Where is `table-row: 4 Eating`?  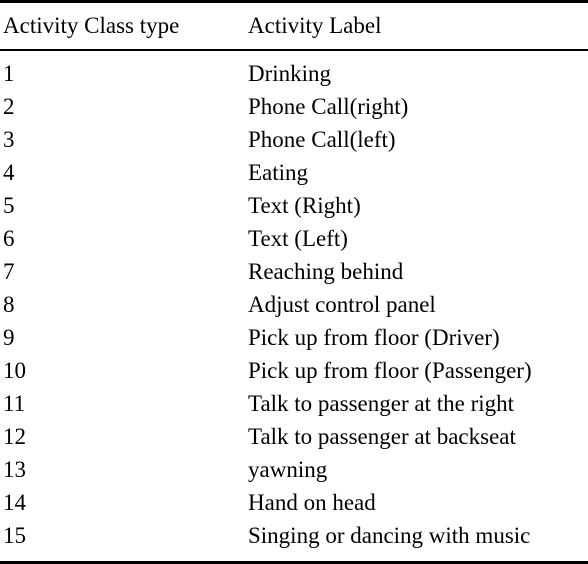 table-row: 4 Eating is located at coordinates (294, 172).